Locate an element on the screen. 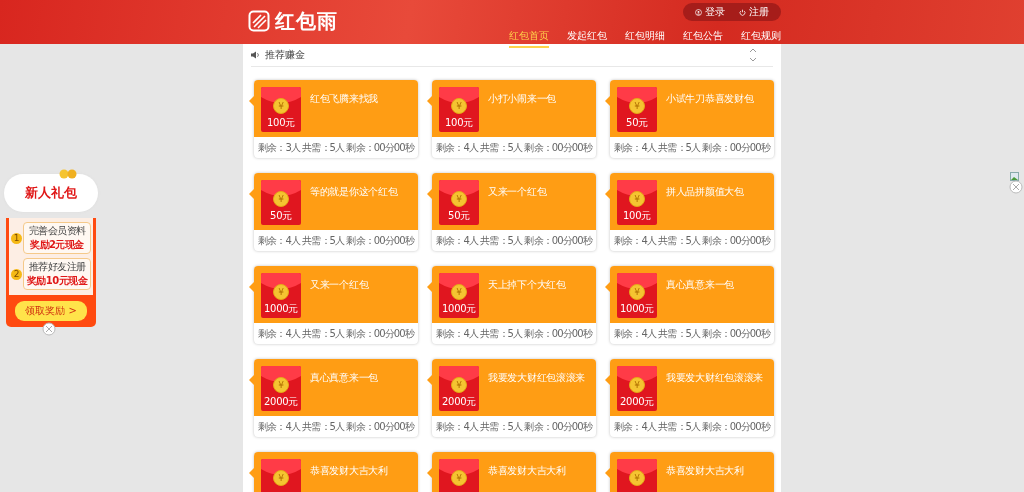 The height and width of the screenshot is (492, 1024). step-number: 1 is located at coordinates (16, 238).